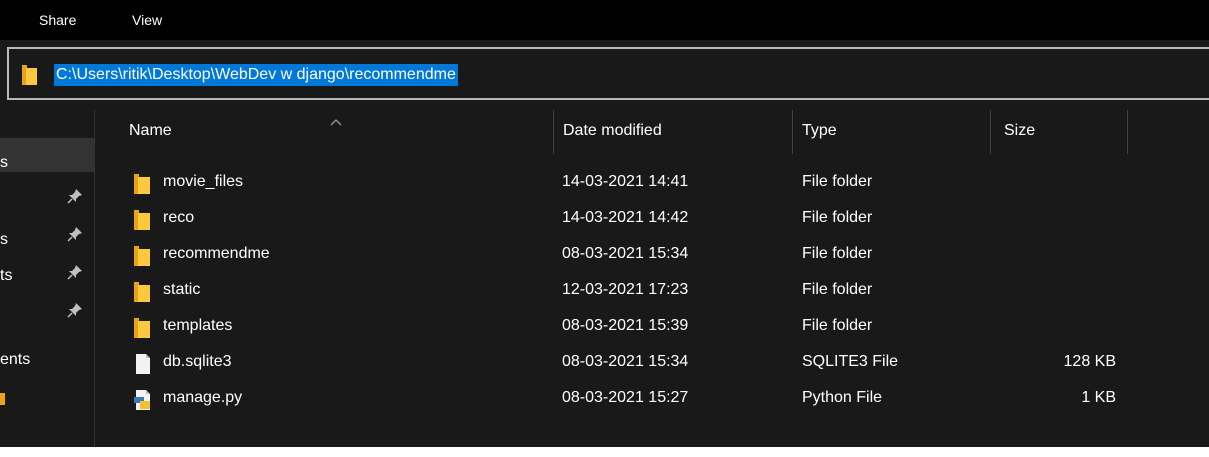  What do you see at coordinates (850, 361) in the screenshot?
I see `file-type: SQLITE3 File` at bounding box center [850, 361].